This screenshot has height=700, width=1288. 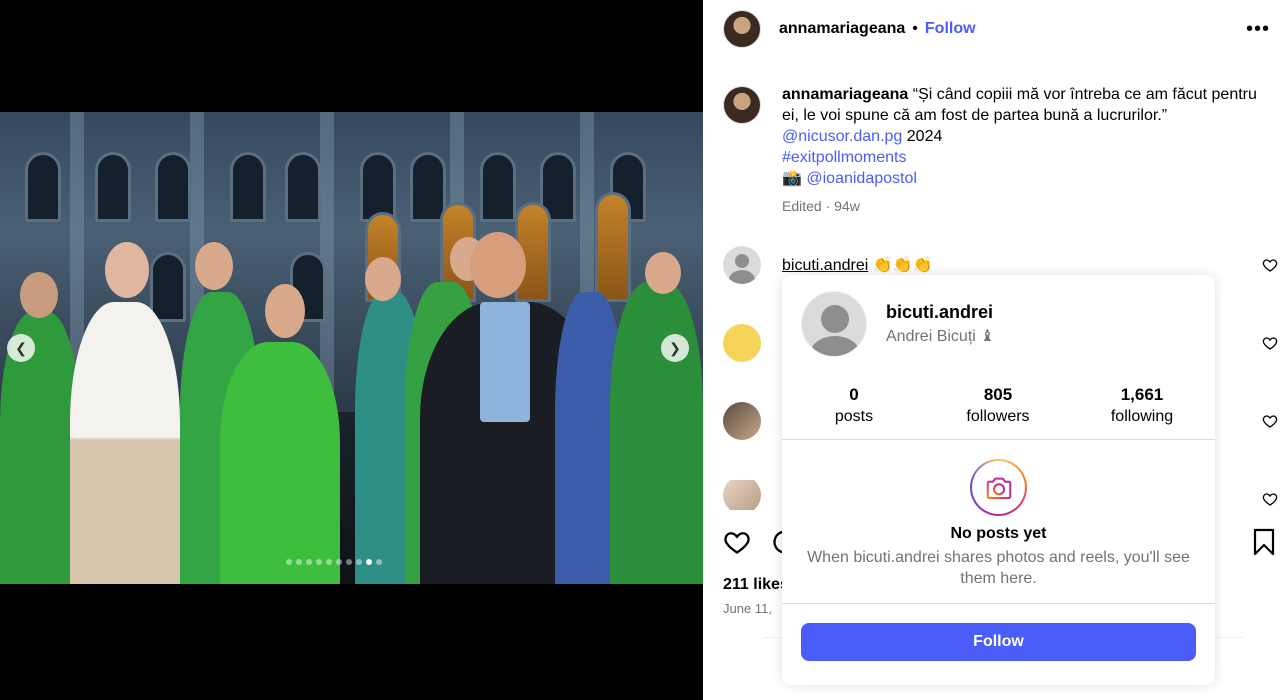 I want to click on follow-link: Follow, so click(x=950, y=29).